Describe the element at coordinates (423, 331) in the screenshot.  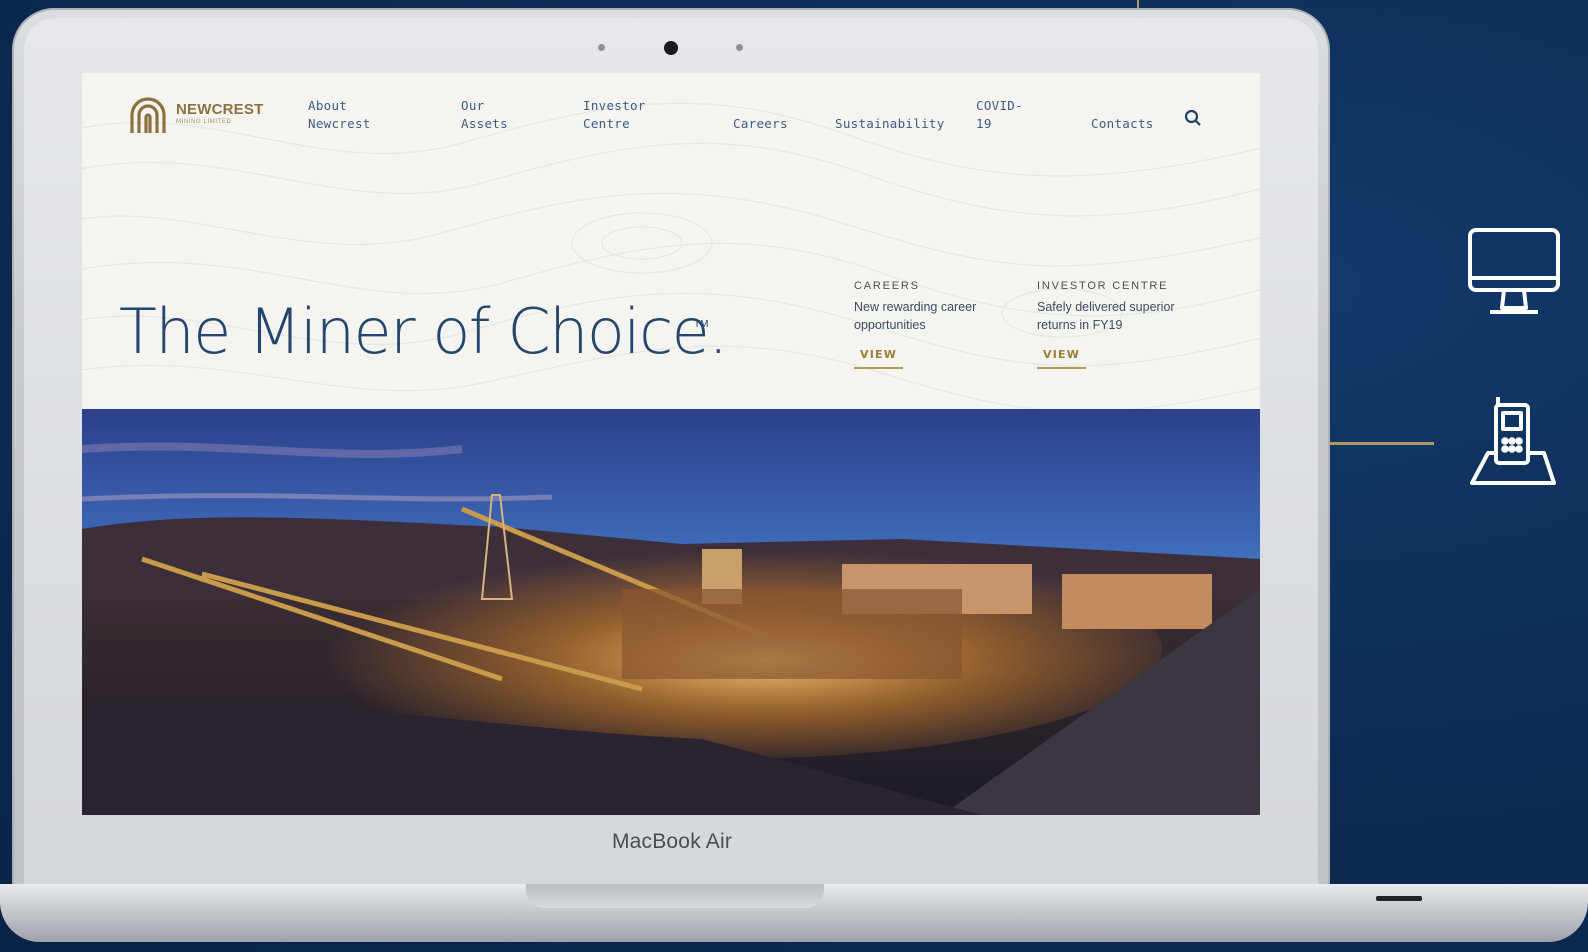
I see `hero-title: The Miner of Choice.` at that location.